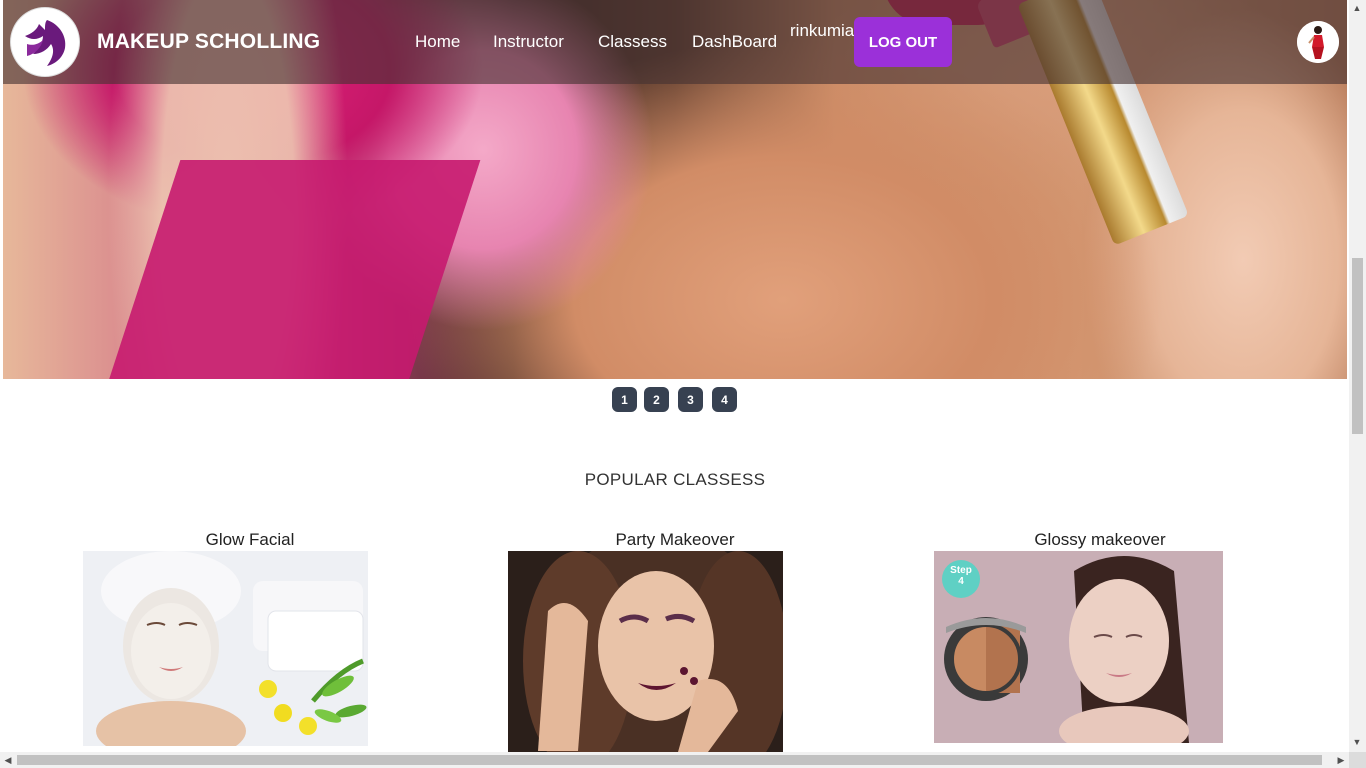 This screenshot has height=768, width=1366. I want to click on horizontal-scroll-thumb, so click(669, 760).